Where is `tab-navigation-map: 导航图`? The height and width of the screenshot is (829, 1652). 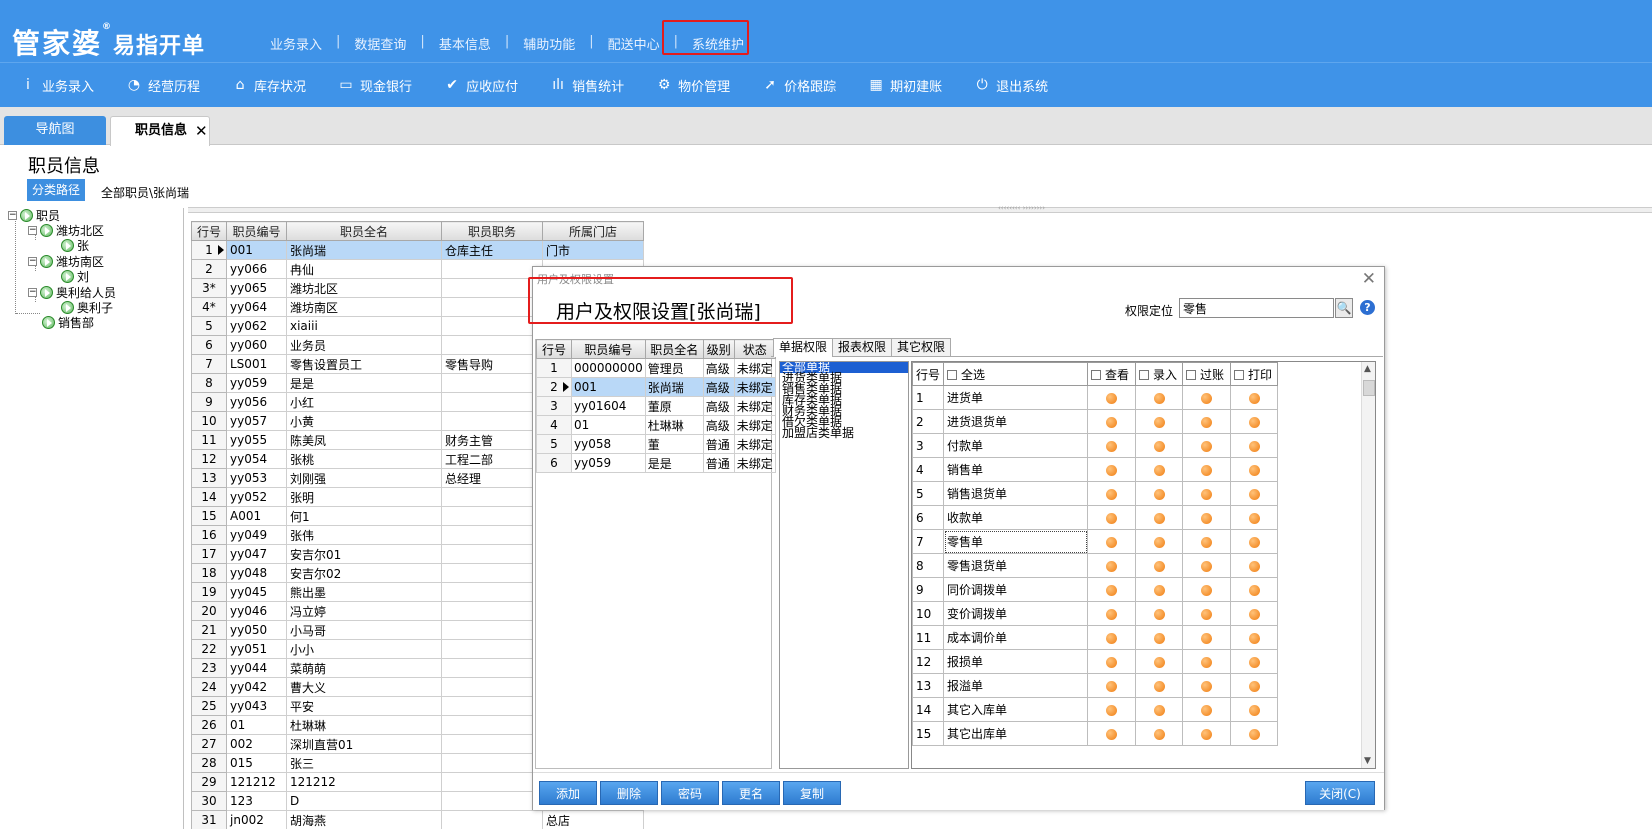 tab-navigation-map: 导航图 is located at coordinates (55, 130).